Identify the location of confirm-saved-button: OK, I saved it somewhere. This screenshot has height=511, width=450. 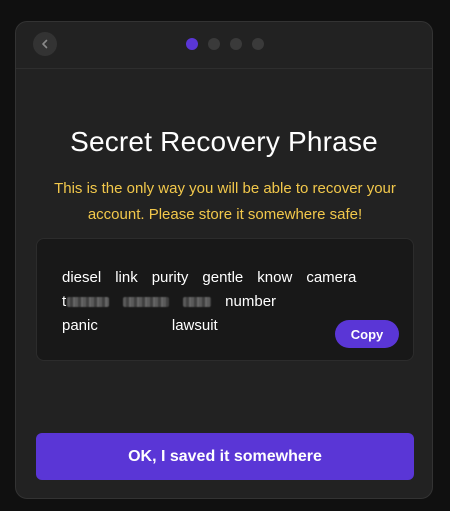
(225, 456).